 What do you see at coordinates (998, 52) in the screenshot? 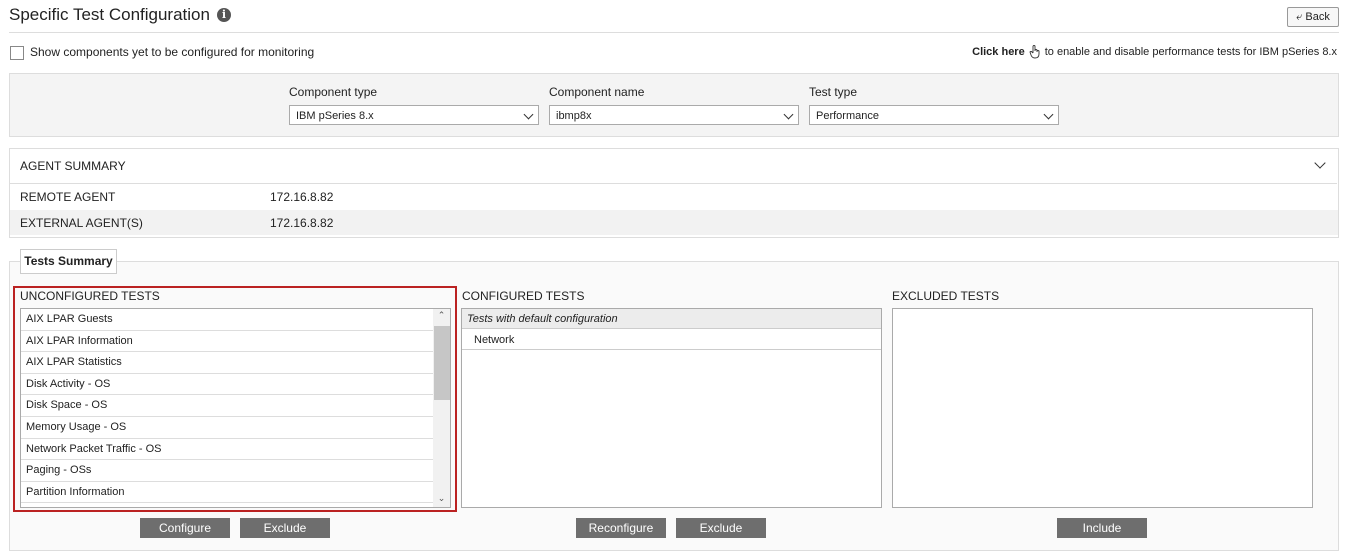
I see `click-here-link: Click here` at bounding box center [998, 52].